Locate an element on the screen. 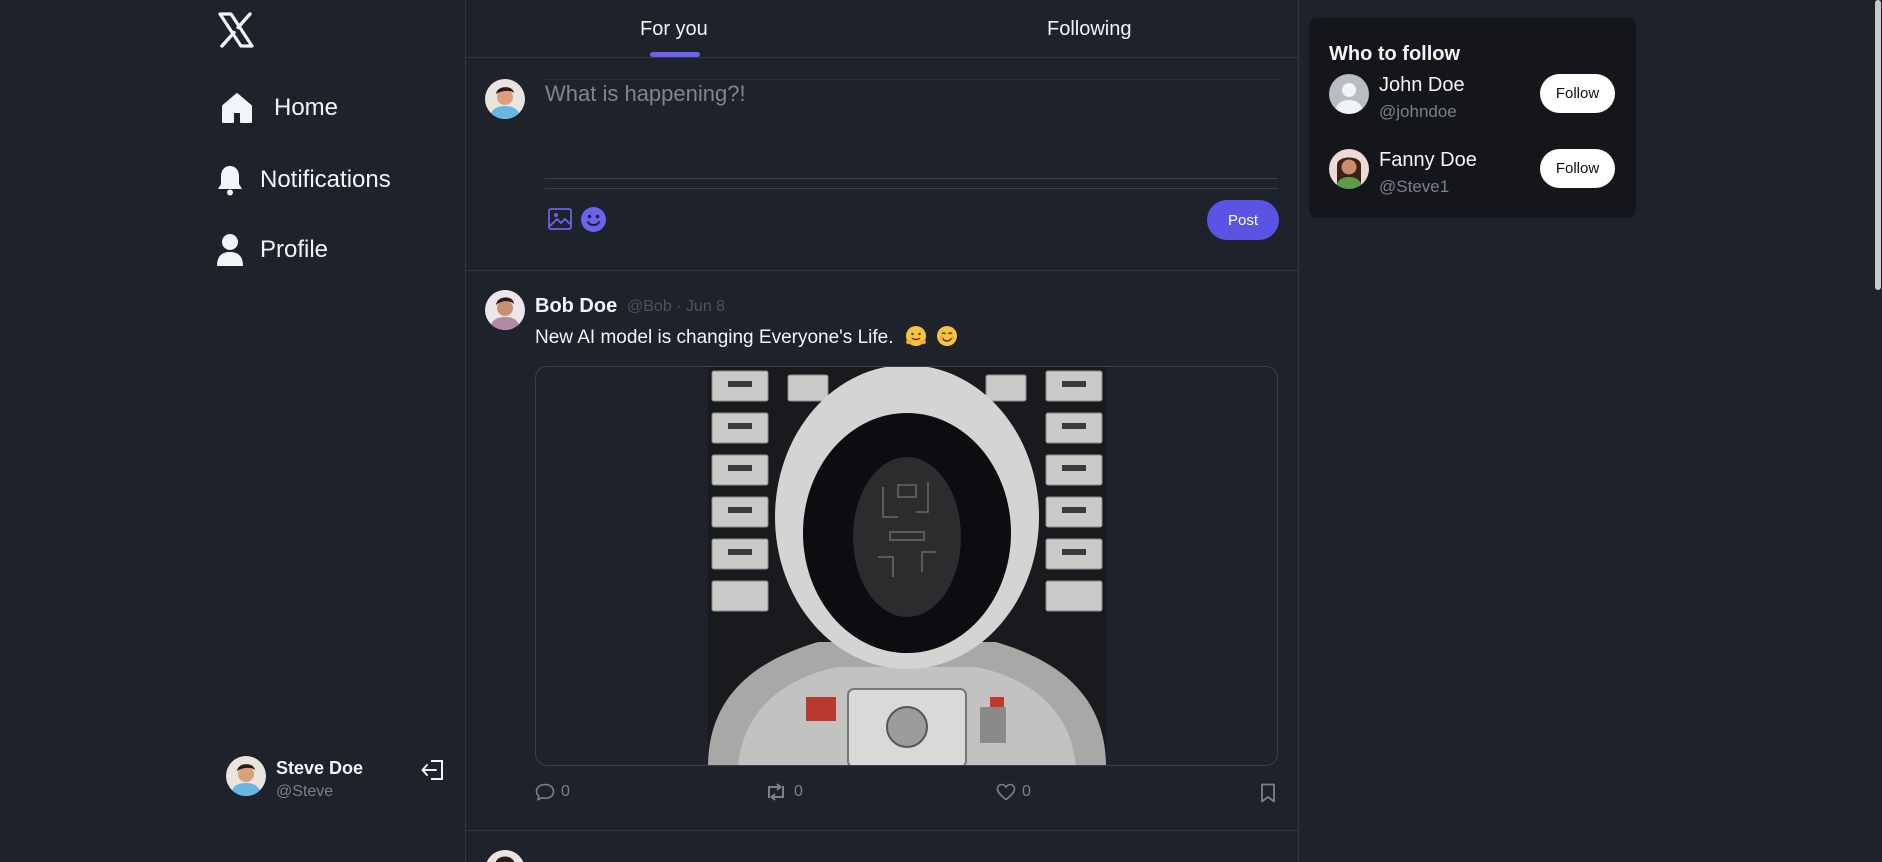  nav-item-notifications: Notifications is located at coordinates (303, 180).